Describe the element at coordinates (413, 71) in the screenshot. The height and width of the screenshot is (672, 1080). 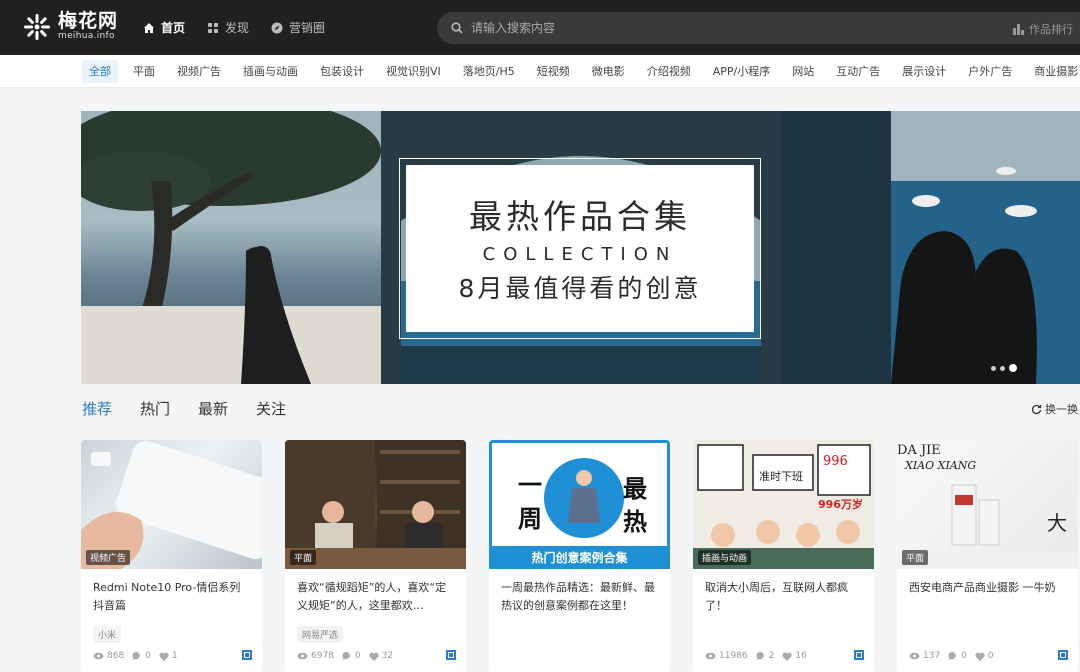
I see `category-vi: 视觉识别VI` at that location.